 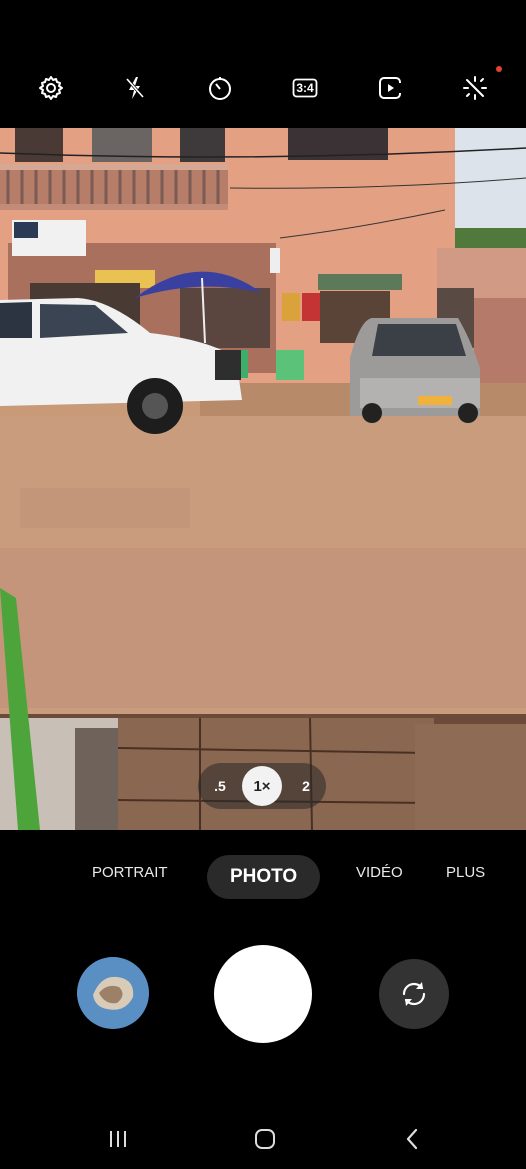 What do you see at coordinates (113, 993) in the screenshot?
I see `gallery-thumbnail` at bounding box center [113, 993].